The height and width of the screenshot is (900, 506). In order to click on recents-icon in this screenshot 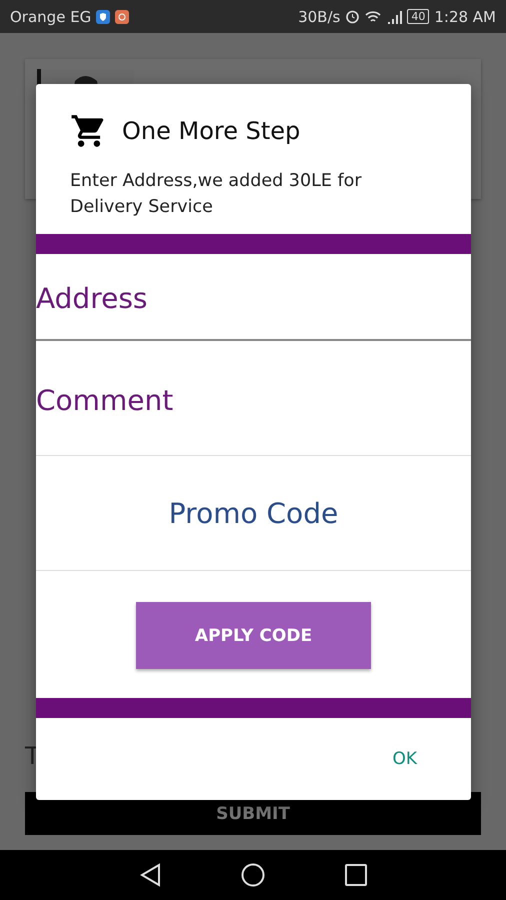, I will do `click(356, 875)`.